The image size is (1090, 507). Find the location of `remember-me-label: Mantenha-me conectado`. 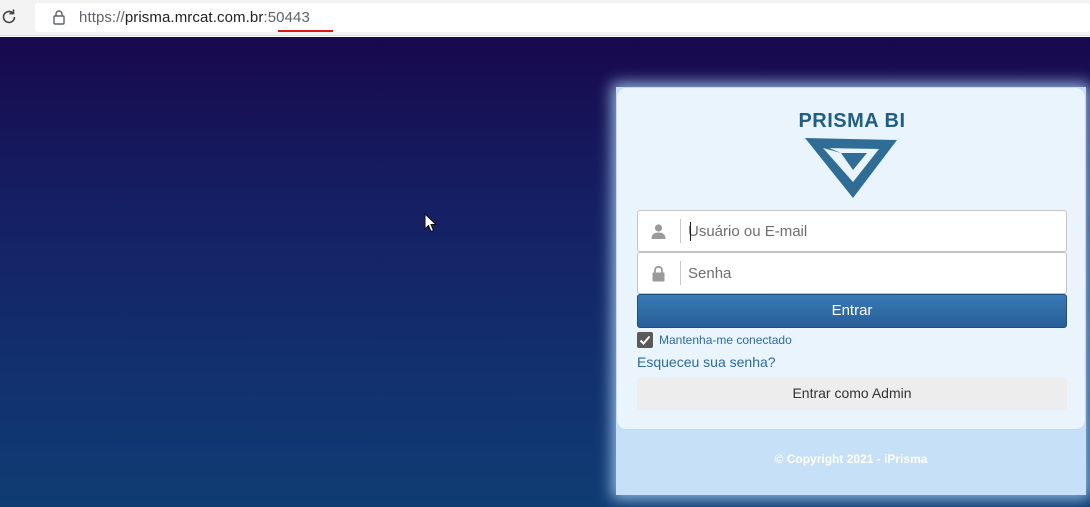

remember-me-label: Mantenha-me conectado is located at coordinates (725, 340).